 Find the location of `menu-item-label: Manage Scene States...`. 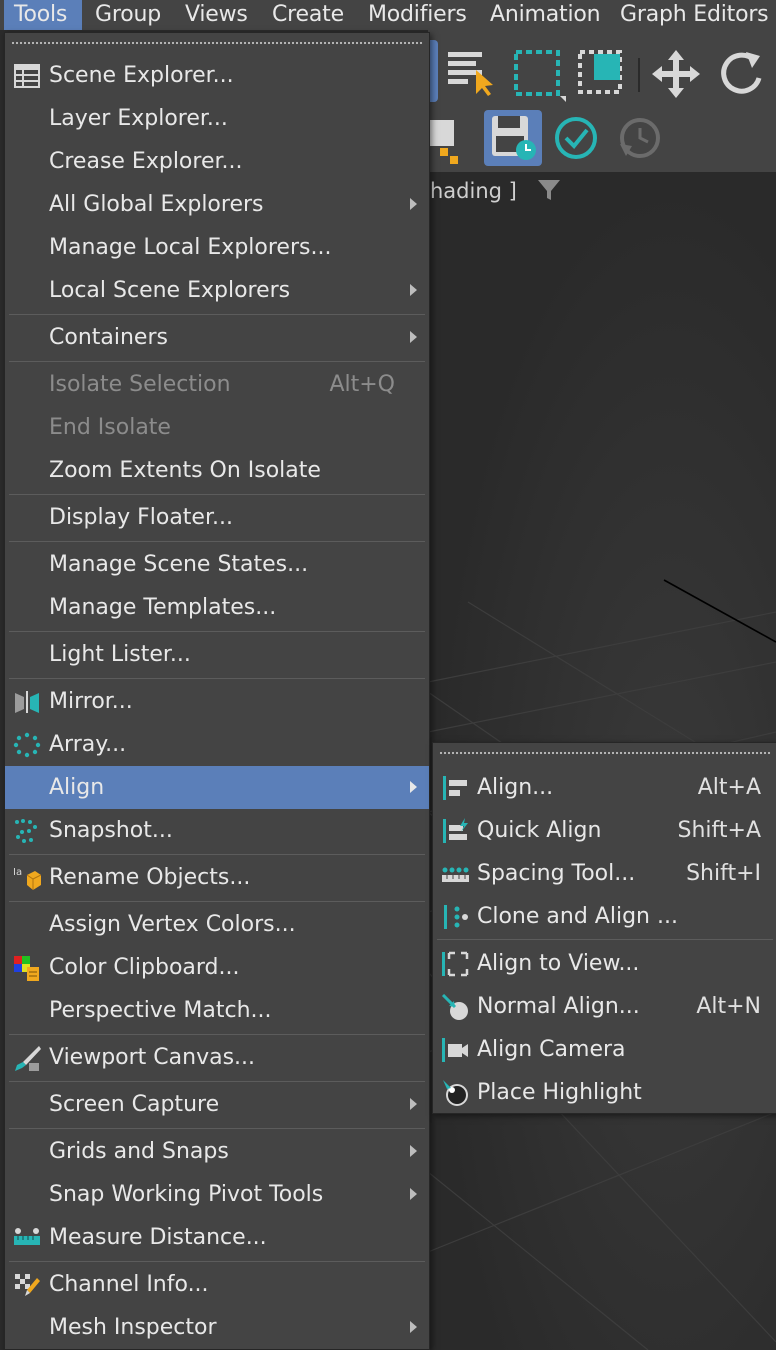

menu-item-label: Manage Scene States... is located at coordinates (179, 564).